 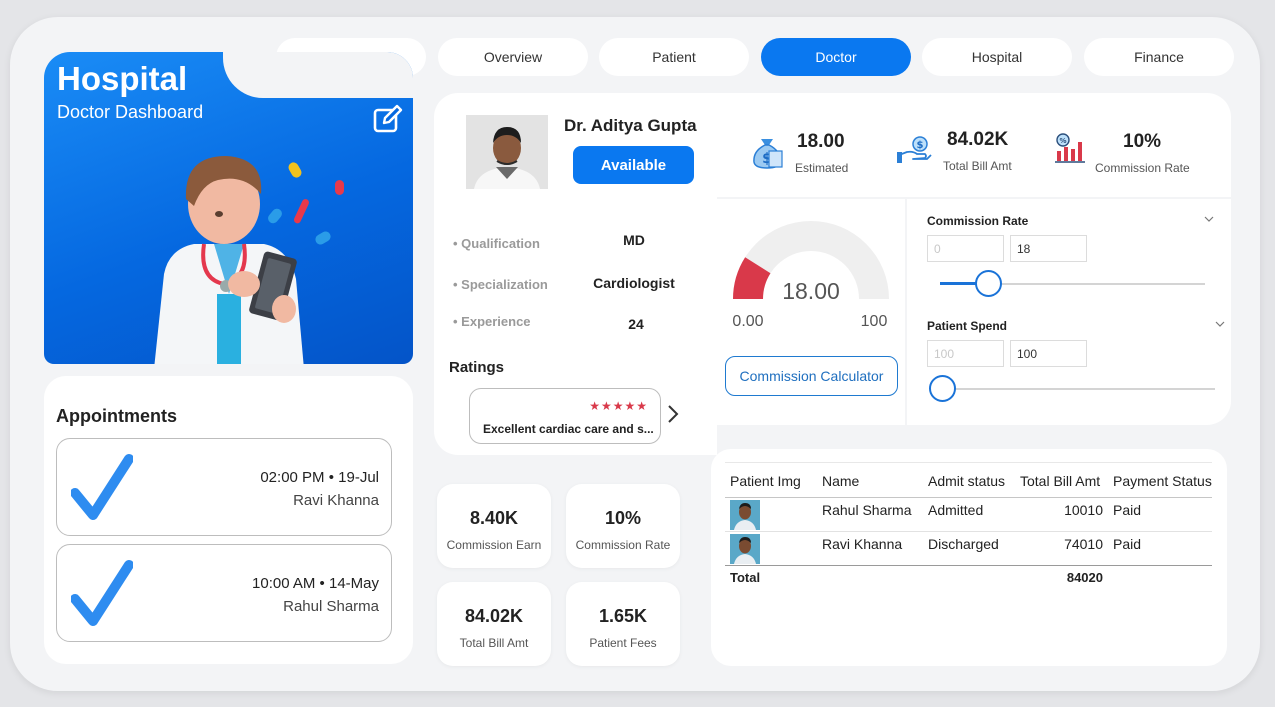 What do you see at coordinates (623, 643) in the screenshot?
I see `kpi-card-label: Patient Fees` at bounding box center [623, 643].